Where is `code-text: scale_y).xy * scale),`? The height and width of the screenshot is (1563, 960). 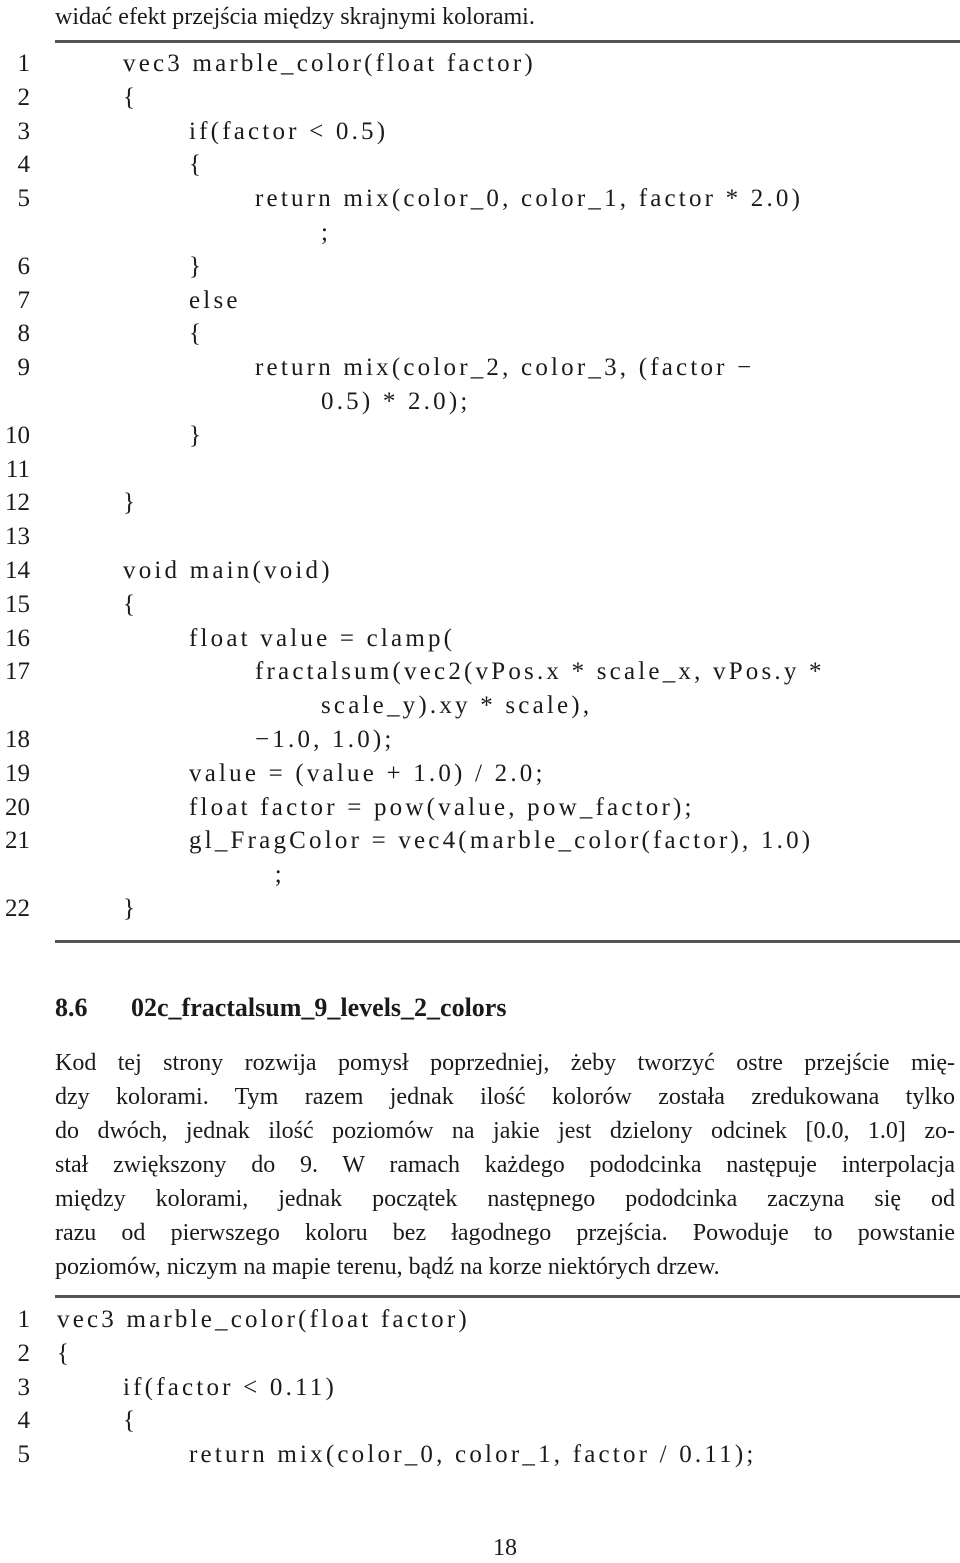 code-text: scale_y).xy * scale), is located at coordinates (457, 706).